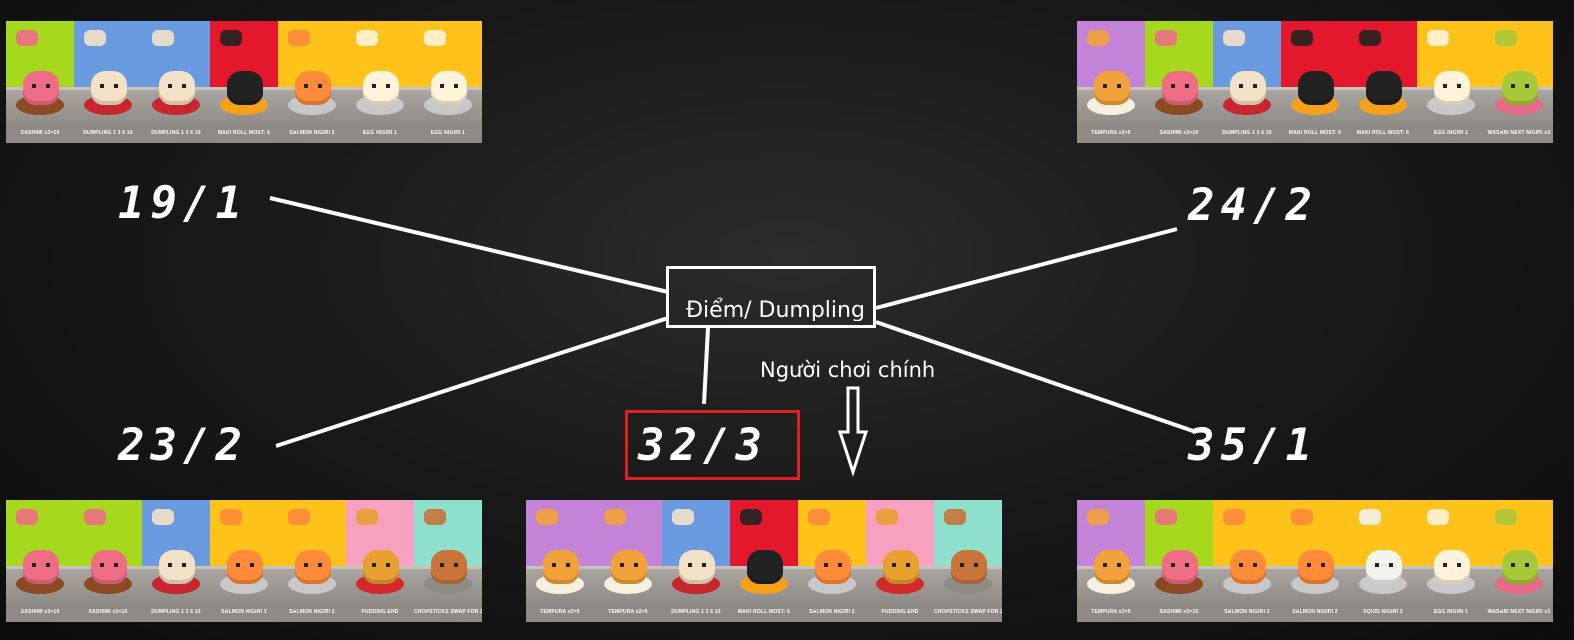 This screenshot has width=1574, height=640. What do you see at coordinates (1253, 205) in the screenshot?
I see `score-top-right: 24/2` at bounding box center [1253, 205].